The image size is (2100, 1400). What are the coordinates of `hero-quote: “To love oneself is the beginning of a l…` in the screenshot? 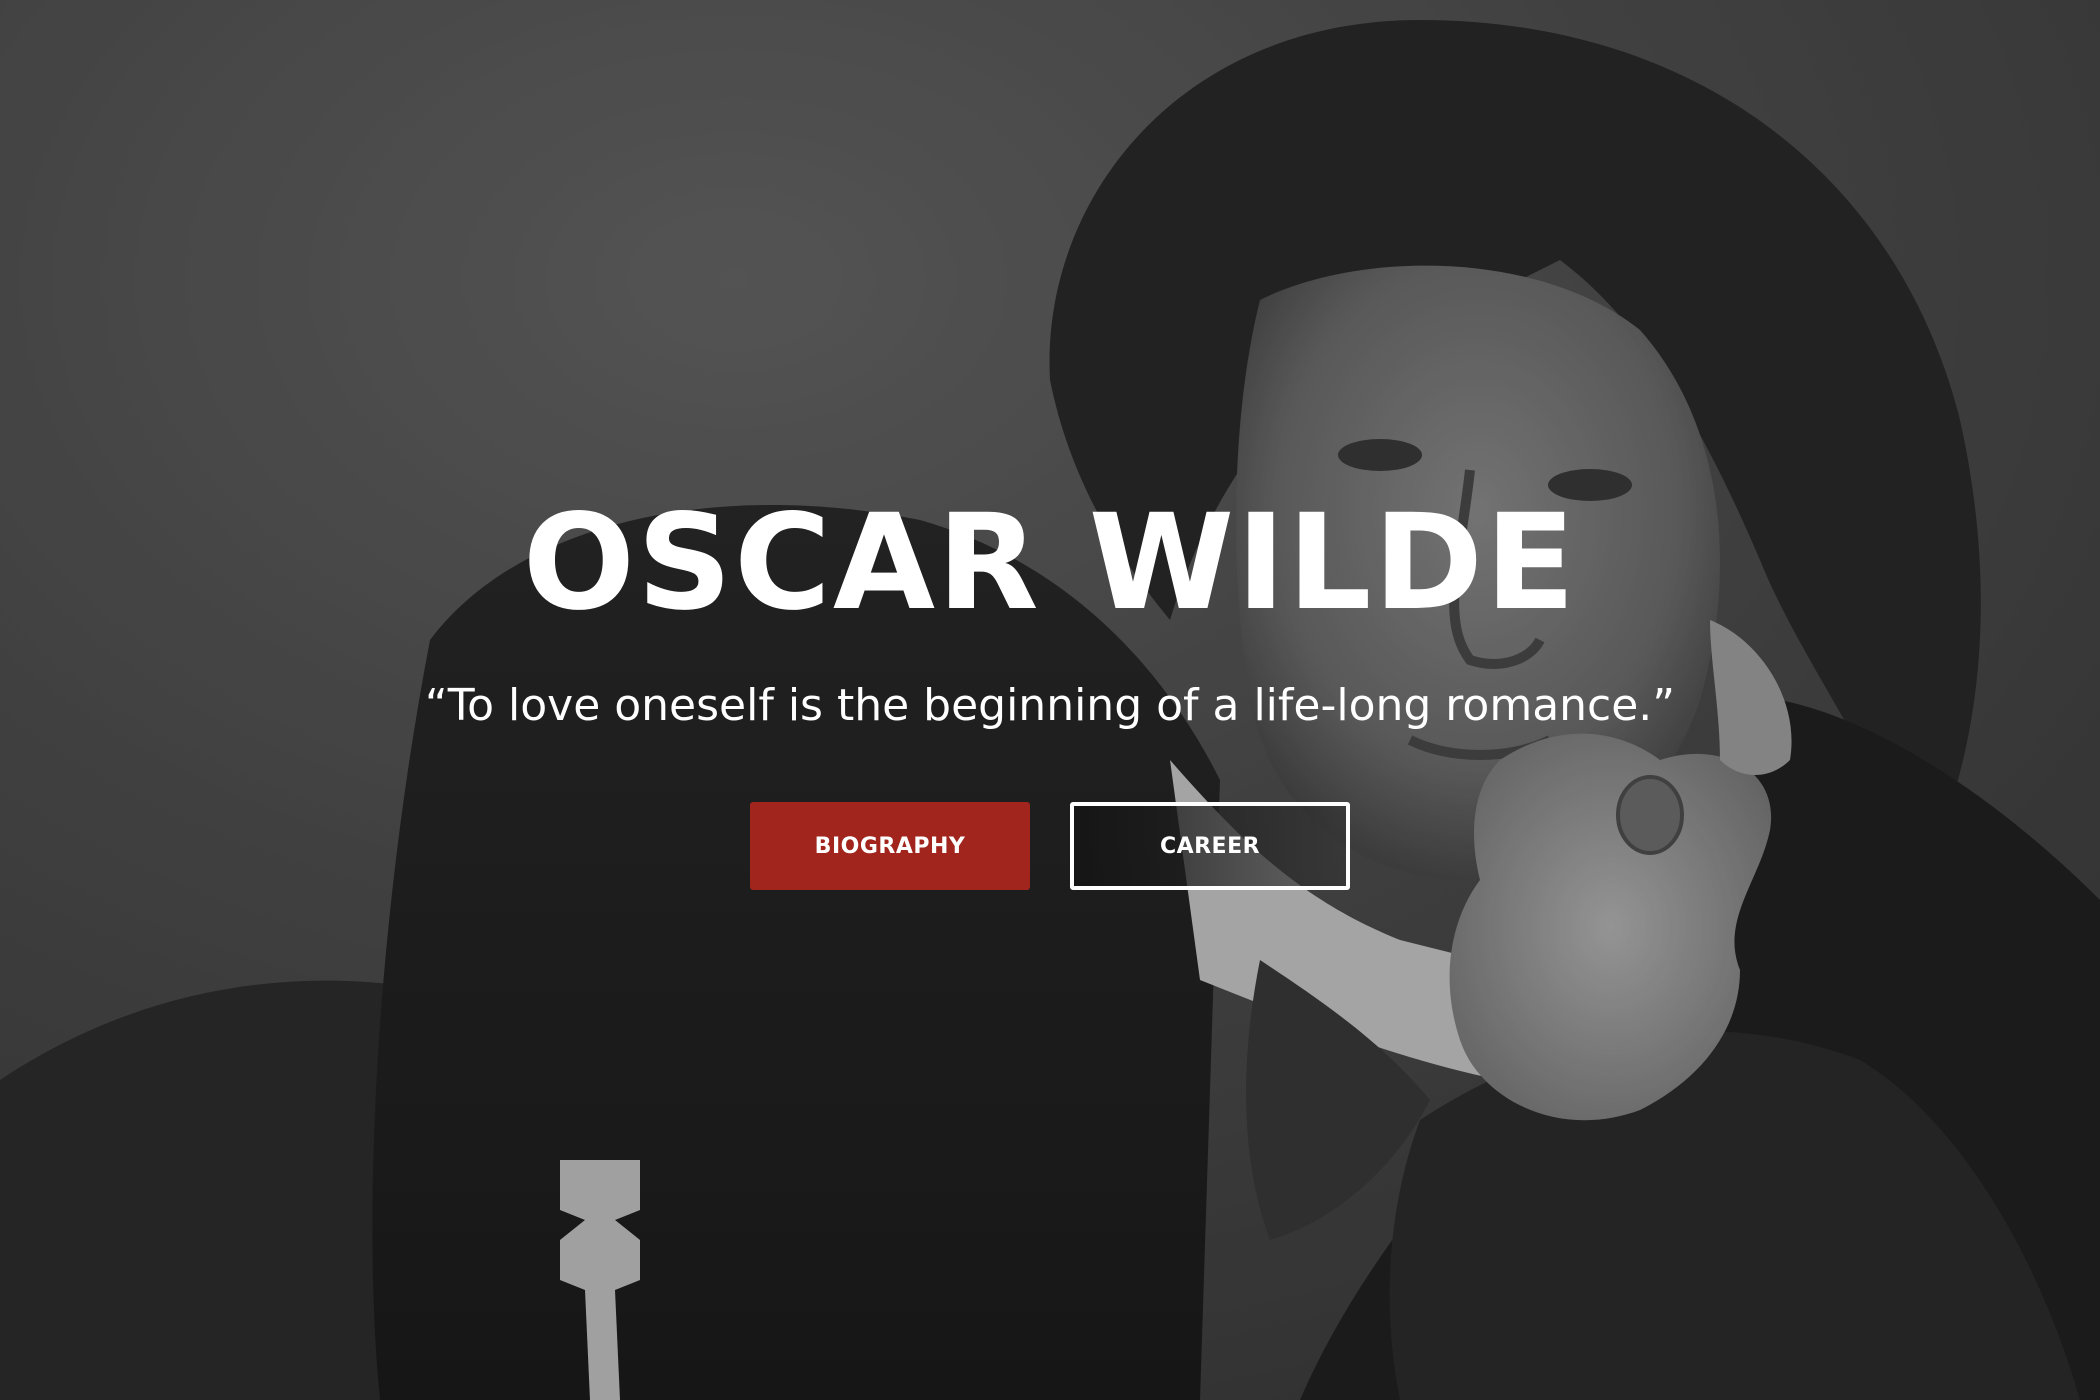 It's located at (1050, 705).